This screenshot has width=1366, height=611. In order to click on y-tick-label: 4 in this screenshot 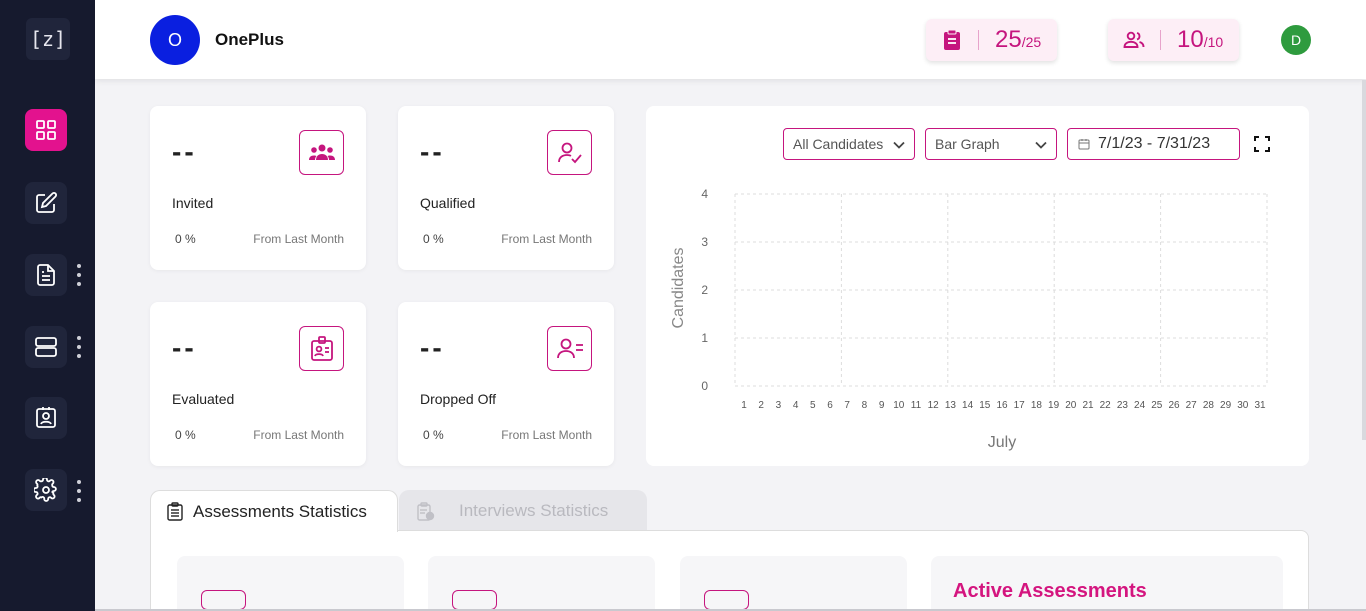, I will do `click(704, 194)`.